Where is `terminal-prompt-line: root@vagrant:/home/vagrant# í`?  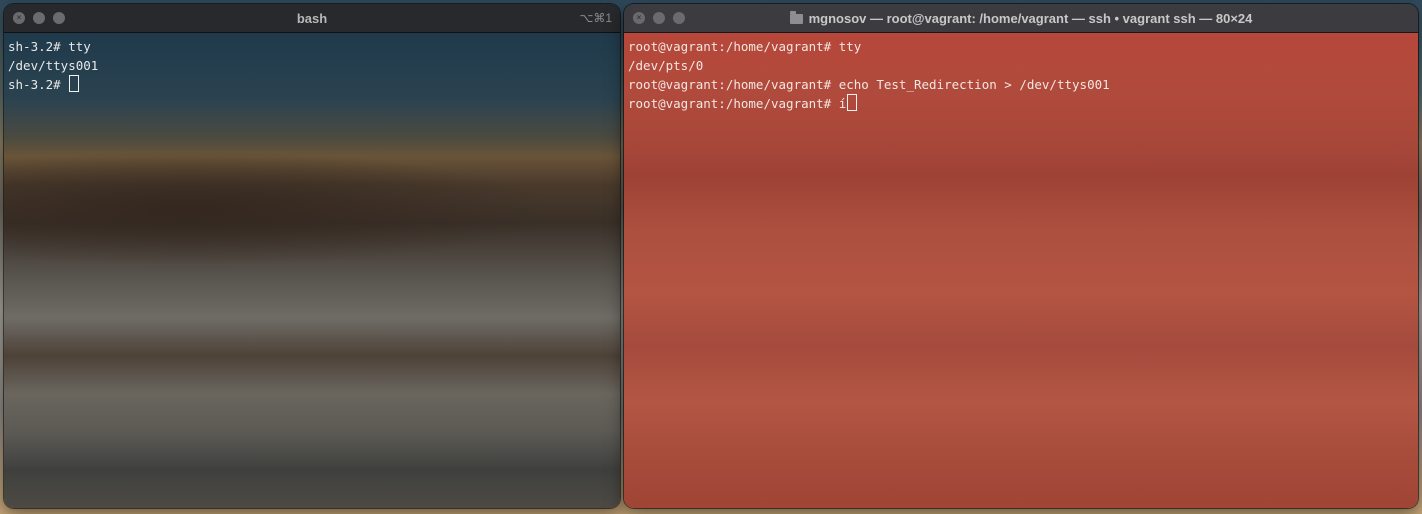
terminal-prompt-line: root@vagrant:/home/vagrant# í is located at coordinates (1021, 103).